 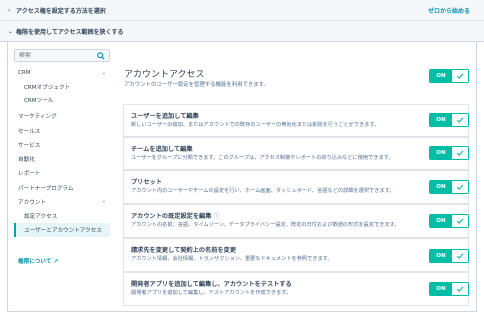 What do you see at coordinates (196, 85) in the screenshot?
I see `page-description: アカウントのユーザー設定を管理する機能を利用できます。` at bounding box center [196, 85].